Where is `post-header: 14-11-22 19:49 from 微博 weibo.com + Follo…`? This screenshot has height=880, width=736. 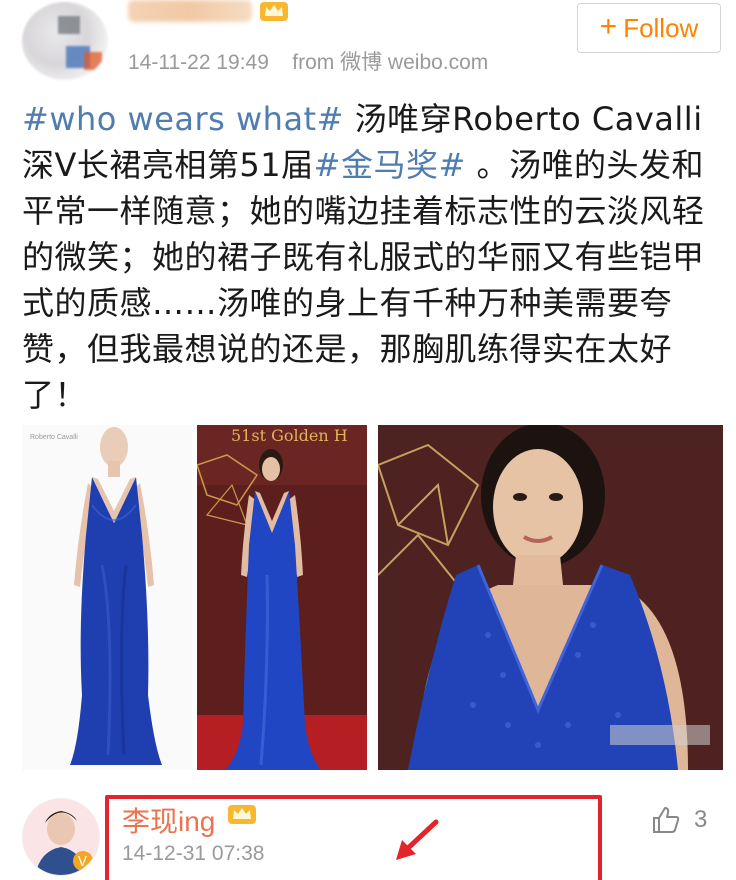
post-header: 14-11-22 19:49 from 微博 weibo.com + Follo… is located at coordinates (368, 45).